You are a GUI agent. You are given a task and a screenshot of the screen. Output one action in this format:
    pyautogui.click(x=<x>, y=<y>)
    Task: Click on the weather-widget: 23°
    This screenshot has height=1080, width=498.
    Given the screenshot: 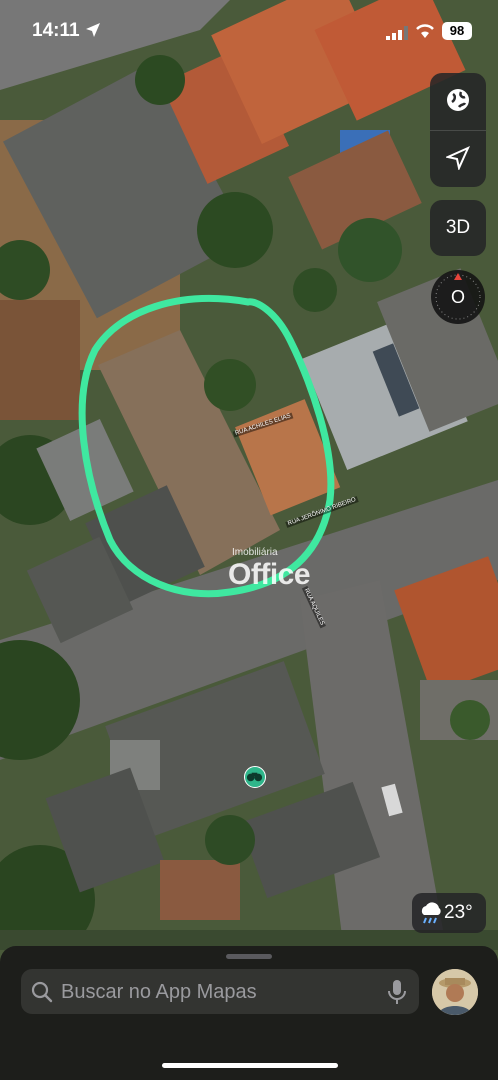 What is the action you would take?
    pyautogui.click(x=449, y=913)
    